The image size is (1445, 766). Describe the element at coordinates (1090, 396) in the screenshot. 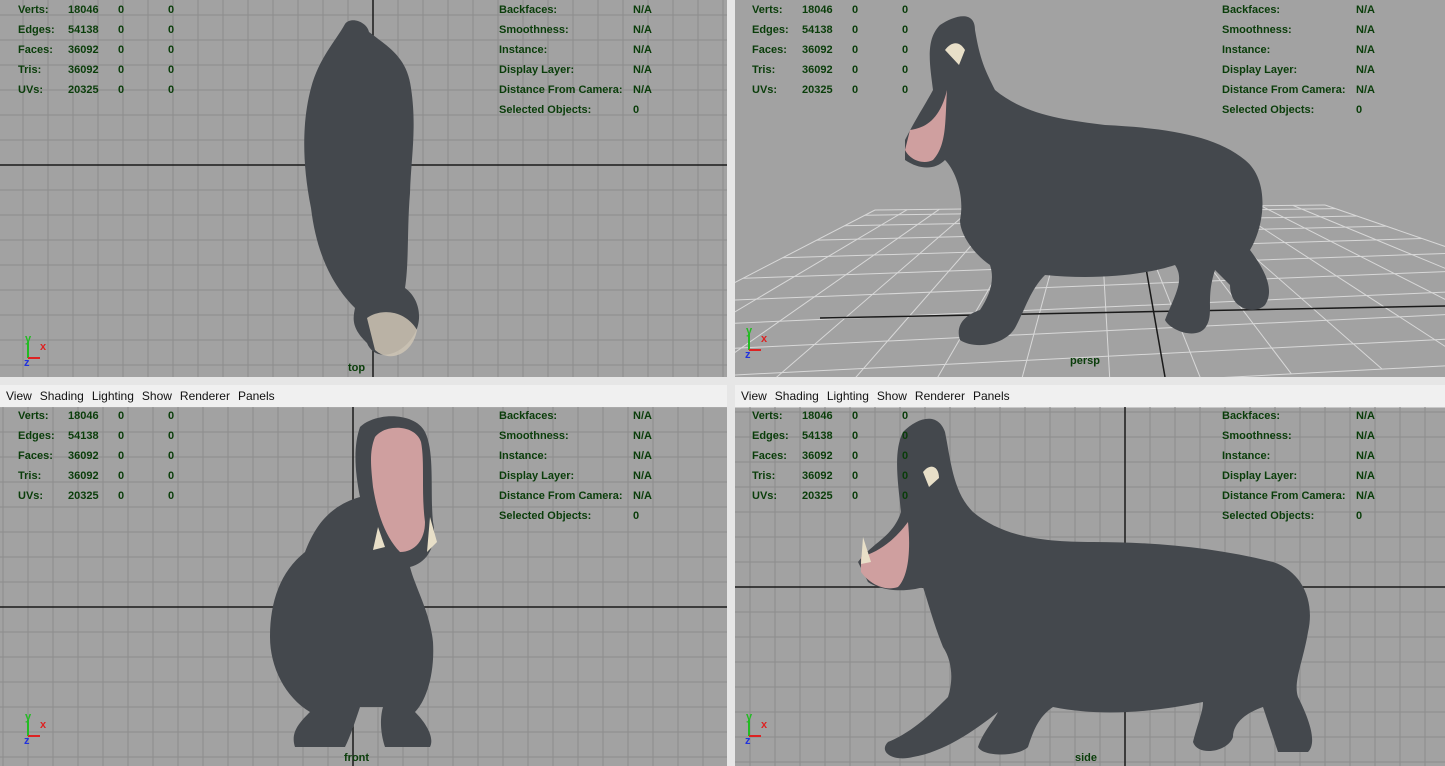

I see `panel-menubar-side: View Shading Lighting Show Renderer Panels` at that location.